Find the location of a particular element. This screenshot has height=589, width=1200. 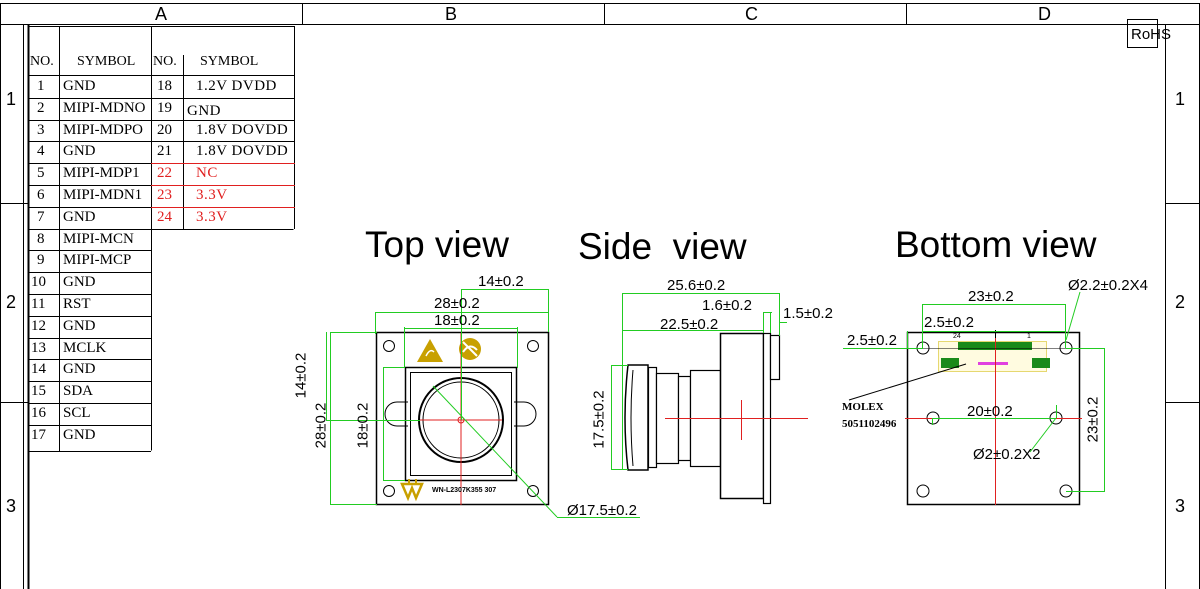

top-dim-18-horizontal: 18±0.2 is located at coordinates (457, 320).